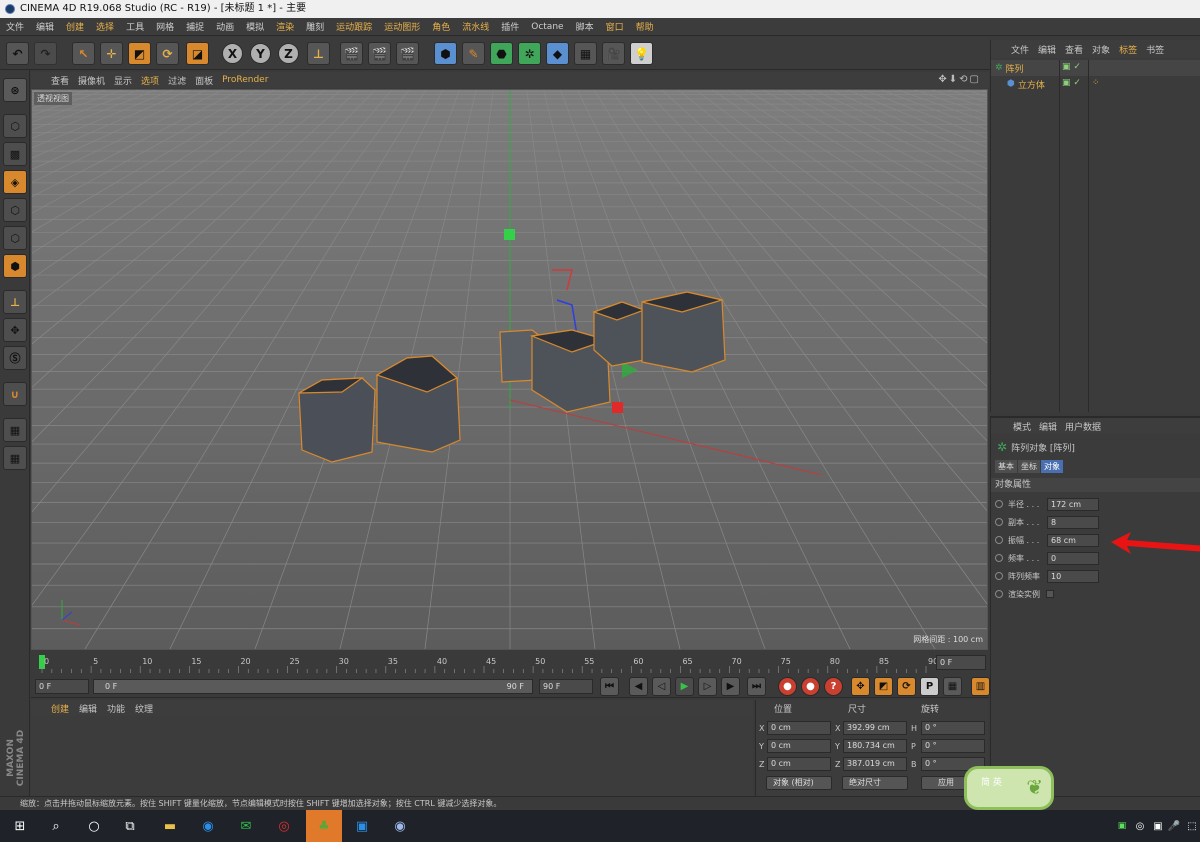 This screenshot has height=842, width=1200. What do you see at coordinates (15, 458) in the screenshot?
I see `planar-workplane-button: ▦` at bounding box center [15, 458].